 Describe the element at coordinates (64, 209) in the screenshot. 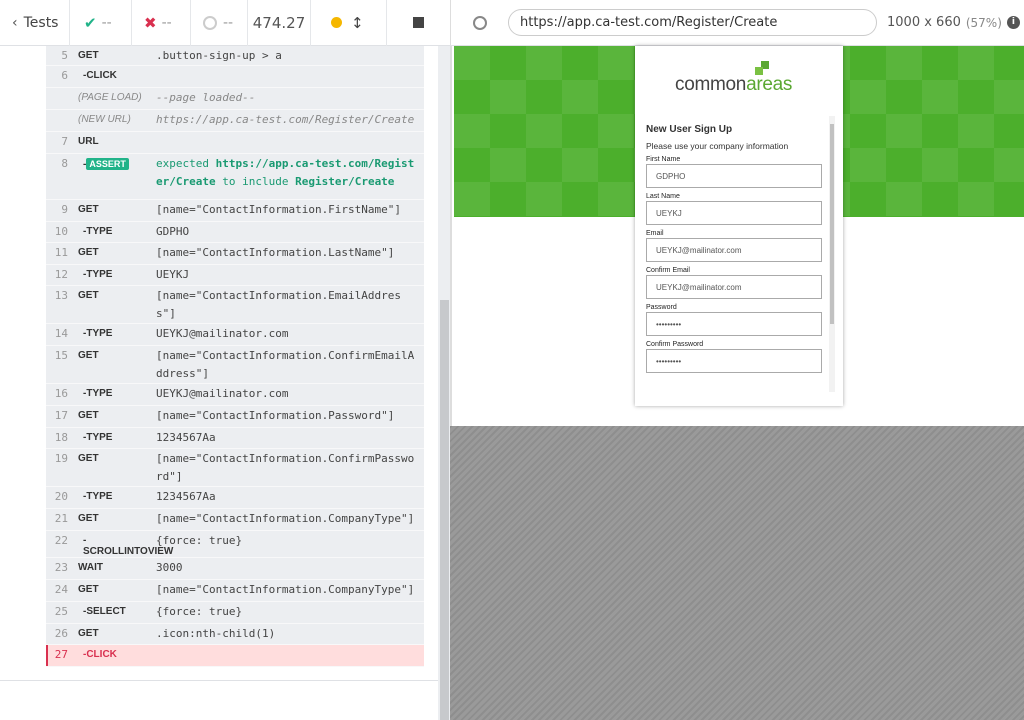

I see `command-number: 9` at that location.